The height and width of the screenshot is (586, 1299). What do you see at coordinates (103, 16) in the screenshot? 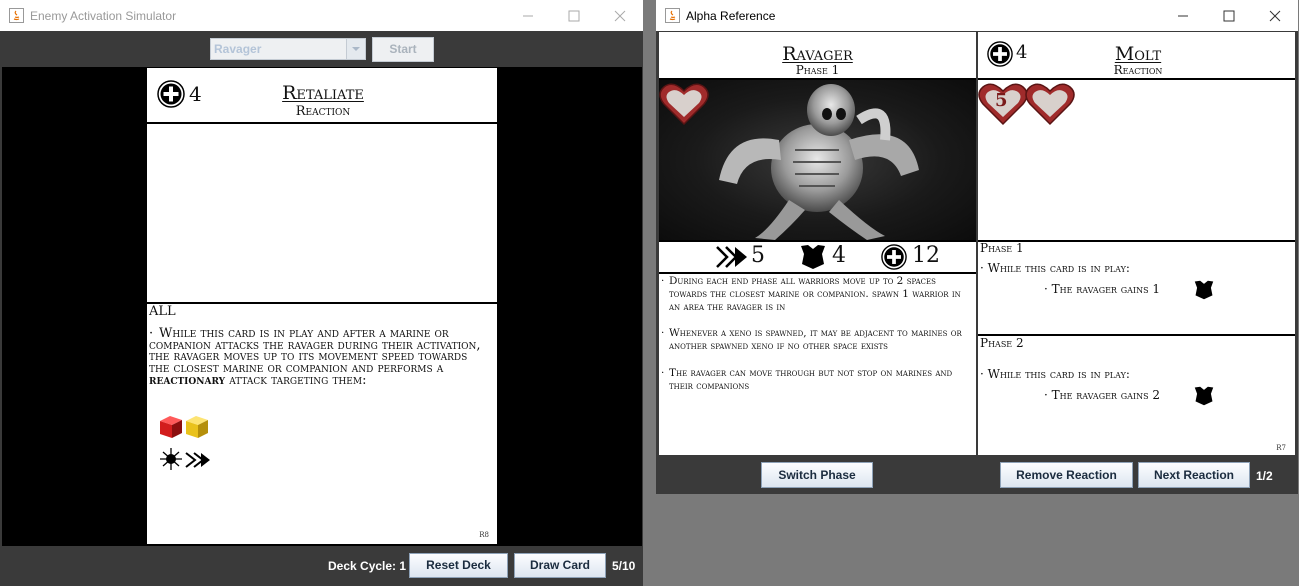
I see `window-title: Enemy Activation Simulator` at bounding box center [103, 16].